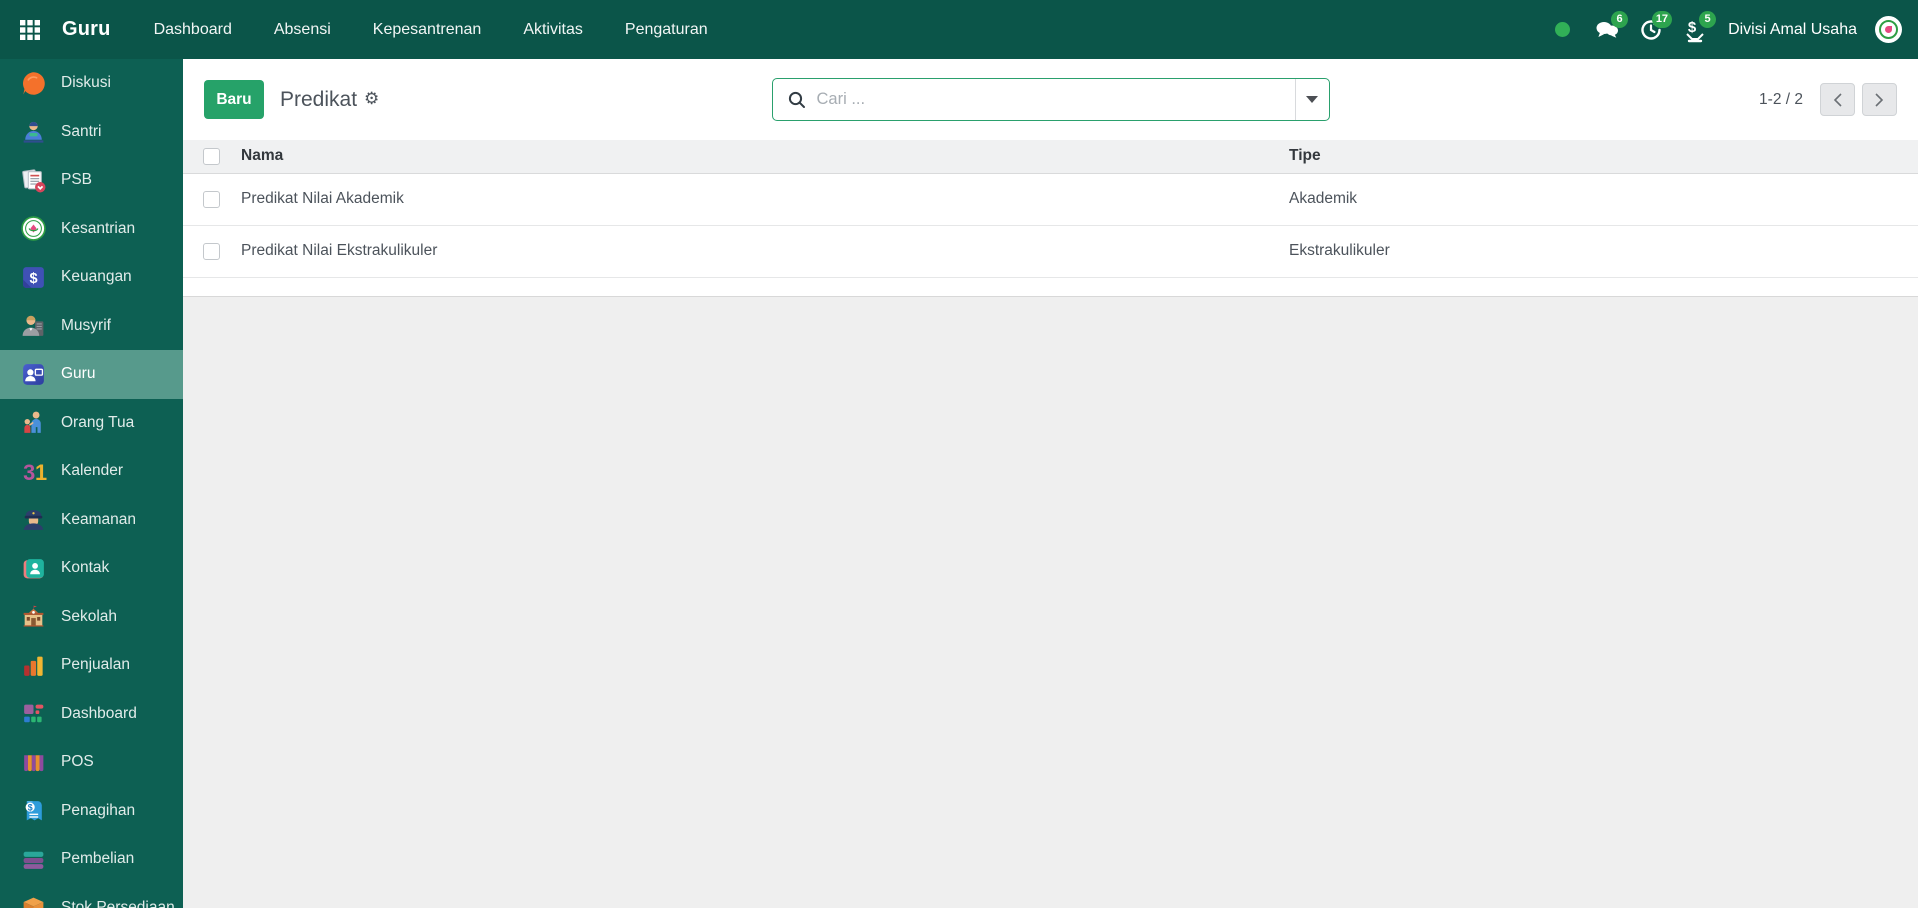 The width and height of the screenshot is (1918, 908). Describe the element at coordinates (98, 422) in the screenshot. I see `sidebar-item-label: Orang Tua` at that location.